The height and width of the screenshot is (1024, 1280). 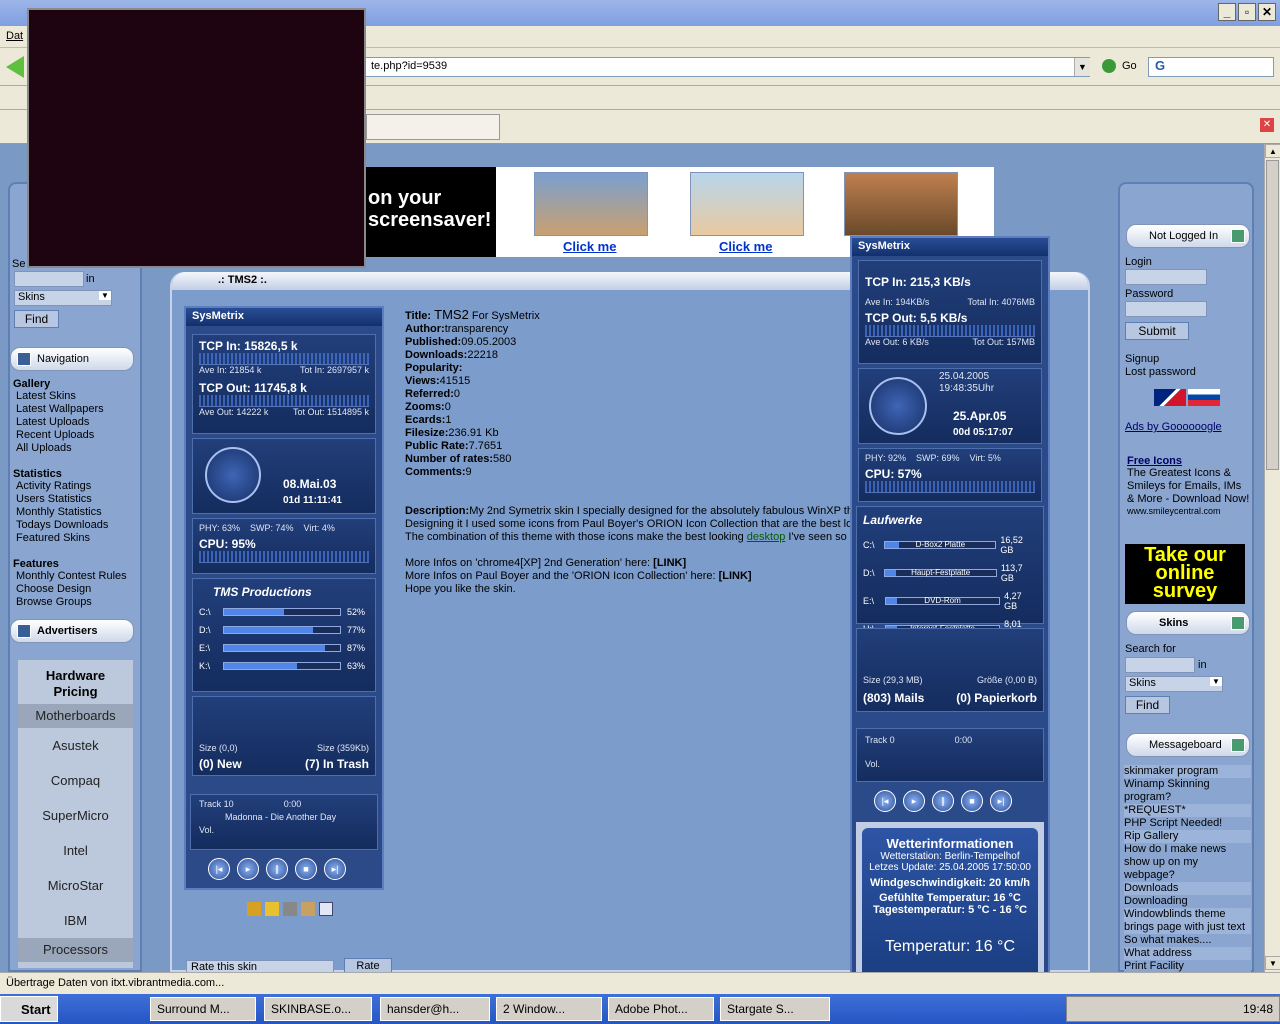 I want to click on girl-thumbnail, so click(x=747, y=204).